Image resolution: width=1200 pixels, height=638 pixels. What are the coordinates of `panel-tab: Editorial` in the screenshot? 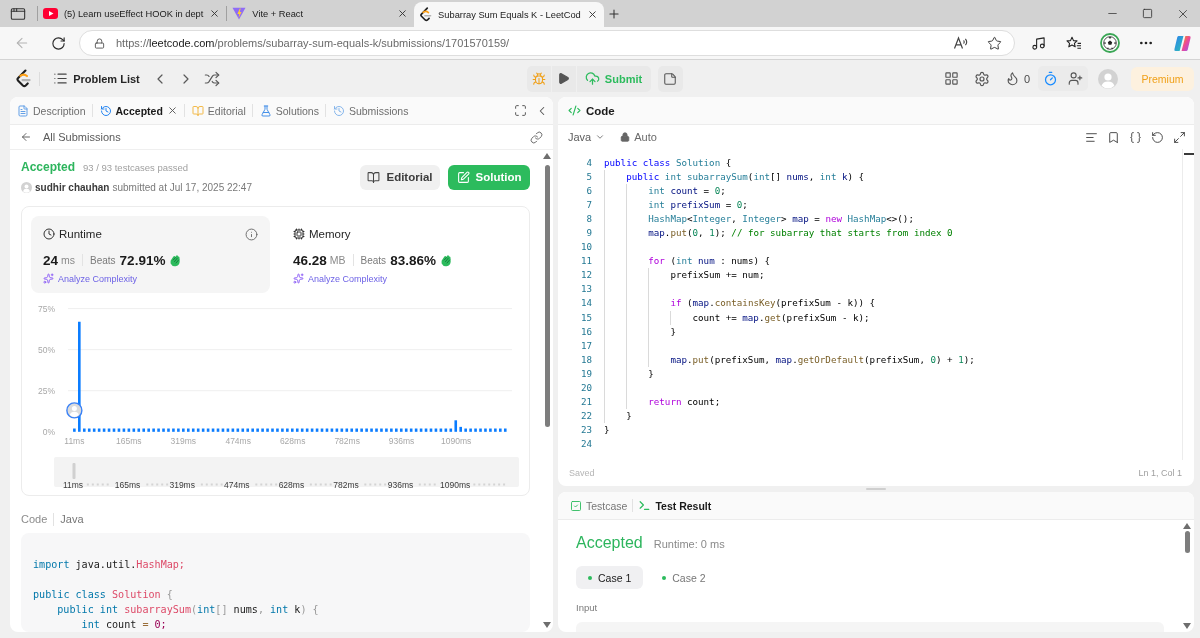 It's located at (218, 110).